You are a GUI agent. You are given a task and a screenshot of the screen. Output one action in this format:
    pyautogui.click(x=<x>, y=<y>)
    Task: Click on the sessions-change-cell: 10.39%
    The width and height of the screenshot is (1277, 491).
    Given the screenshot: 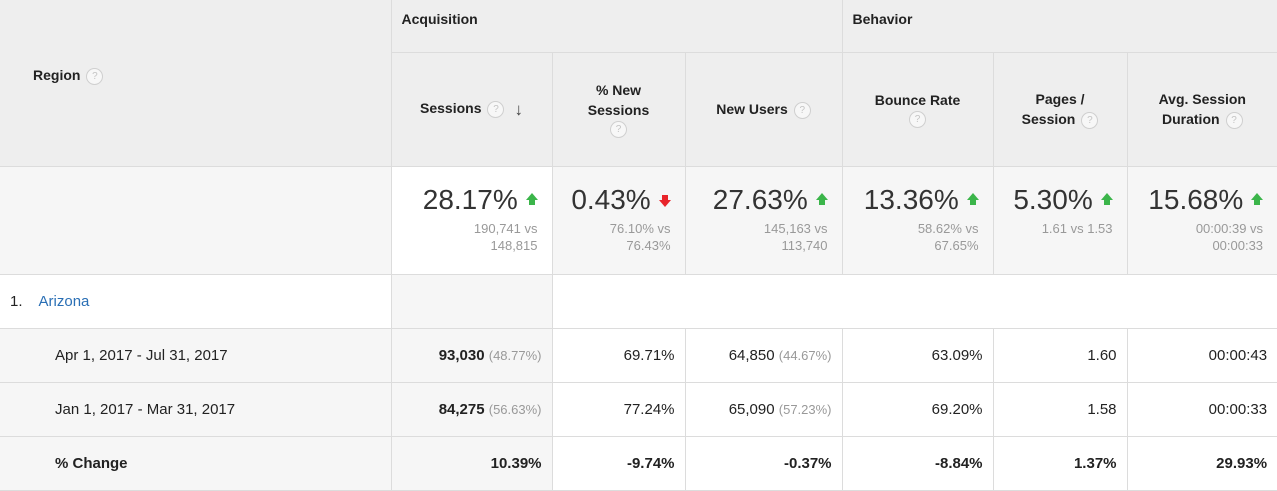 What is the action you would take?
    pyautogui.click(x=471, y=463)
    